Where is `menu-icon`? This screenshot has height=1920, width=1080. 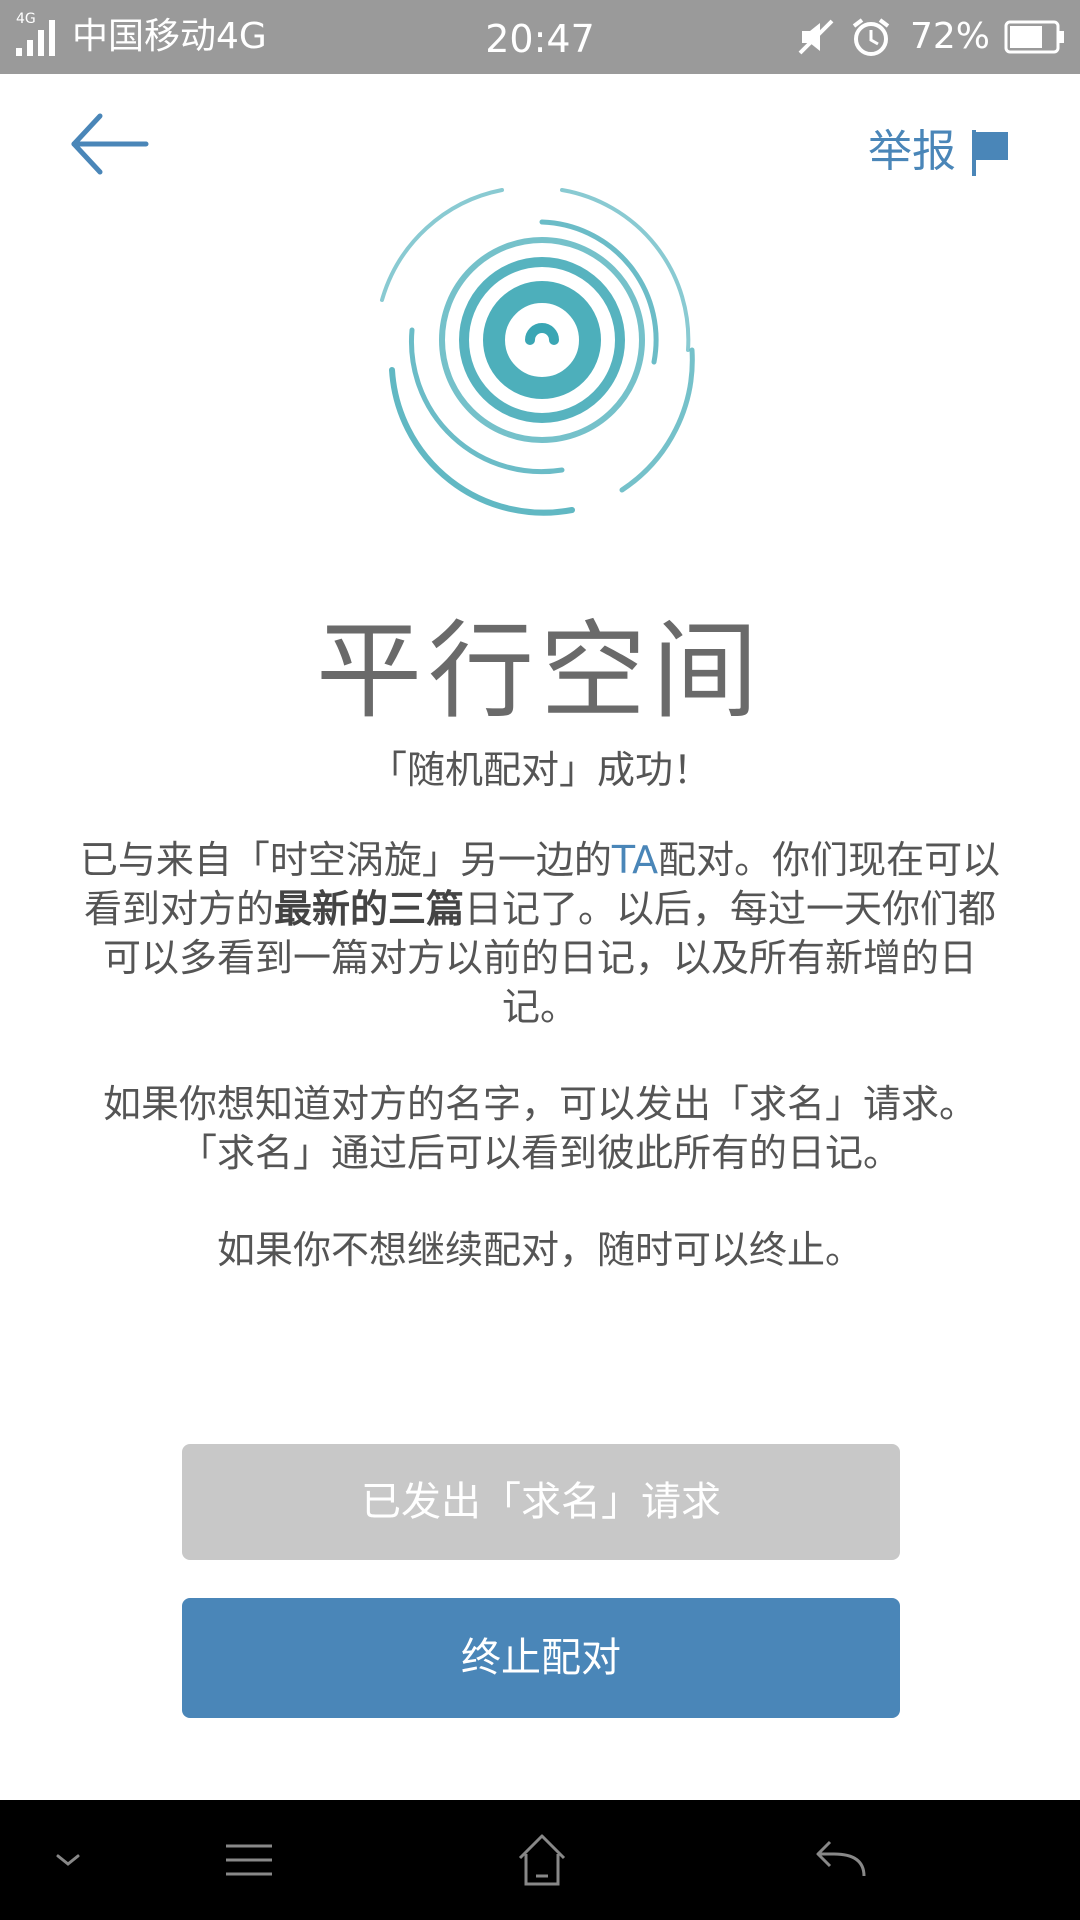
menu-icon is located at coordinates (249, 1860).